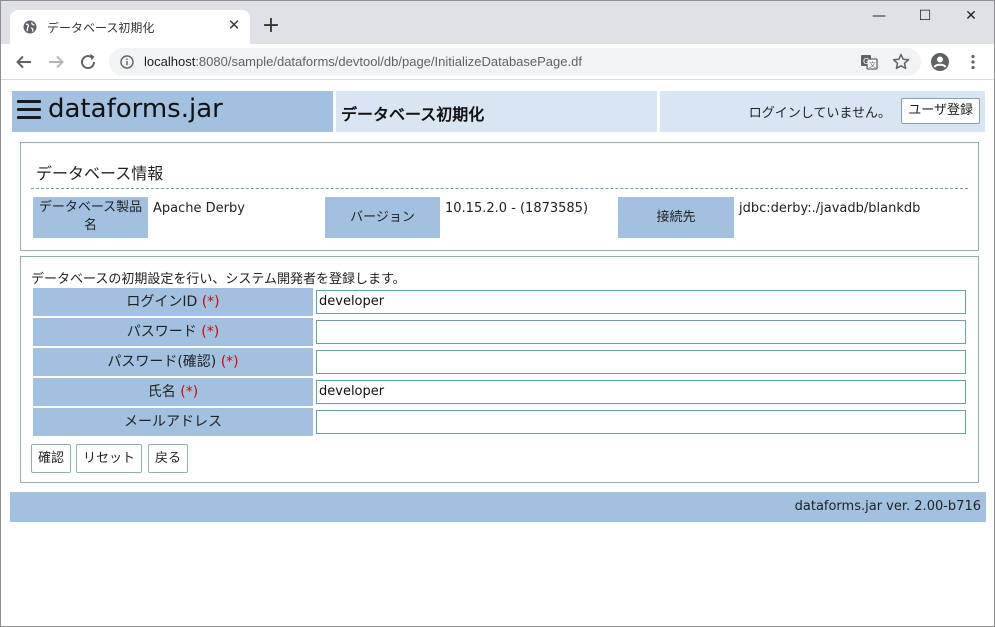 The image size is (995, 627). I want to click on login-id-input: developer, so click(641, 302).